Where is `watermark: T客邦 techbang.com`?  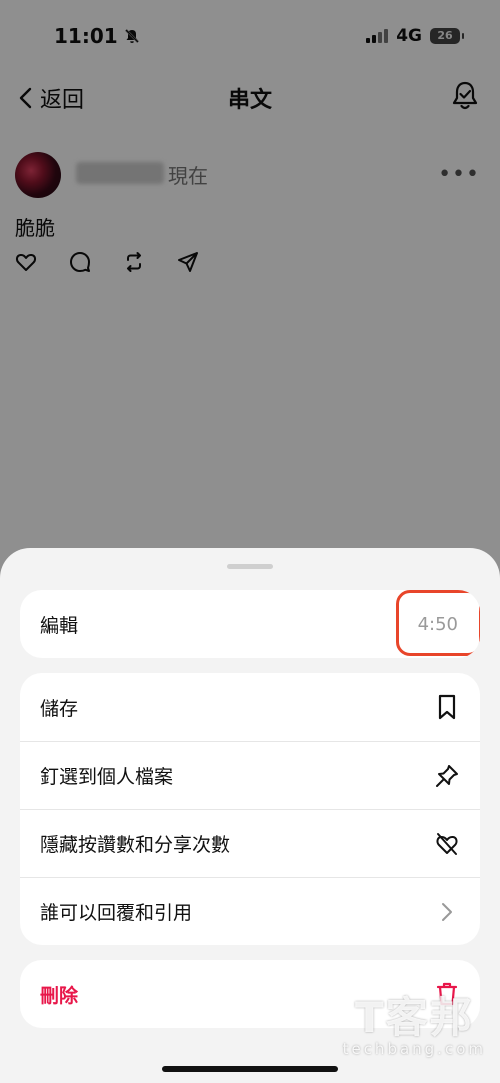 watermark: T客邦 techbang.com is located at coordinates (414, 1026).